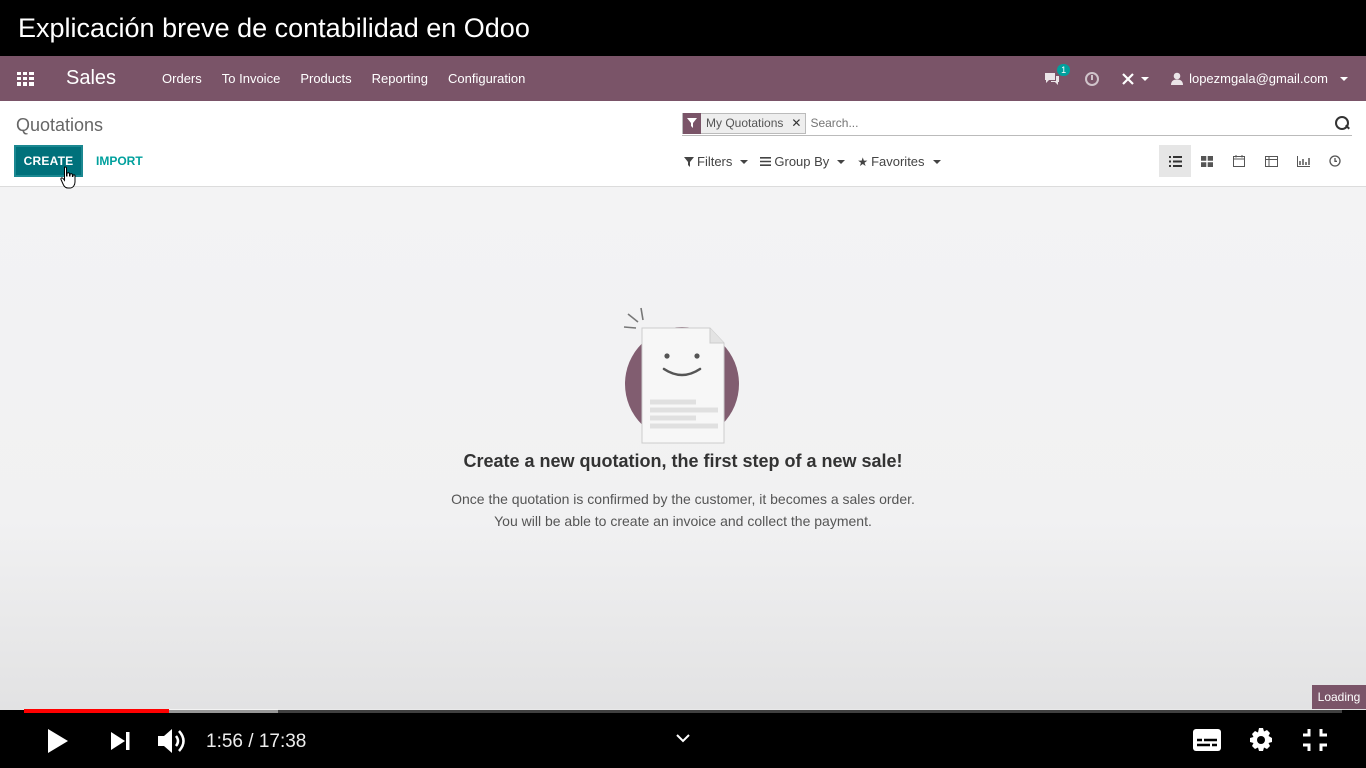 The image size is (1366, 768). I want to click on filters-dropdown: Filters, so click(716, 161).